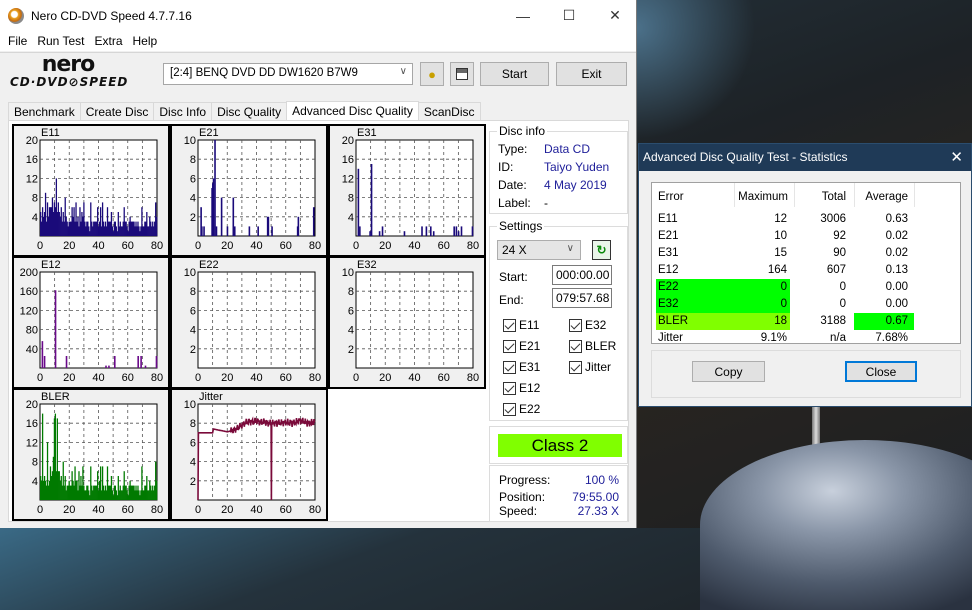  I want to click on stats-average-cell: 0.67, so click(884, 321).